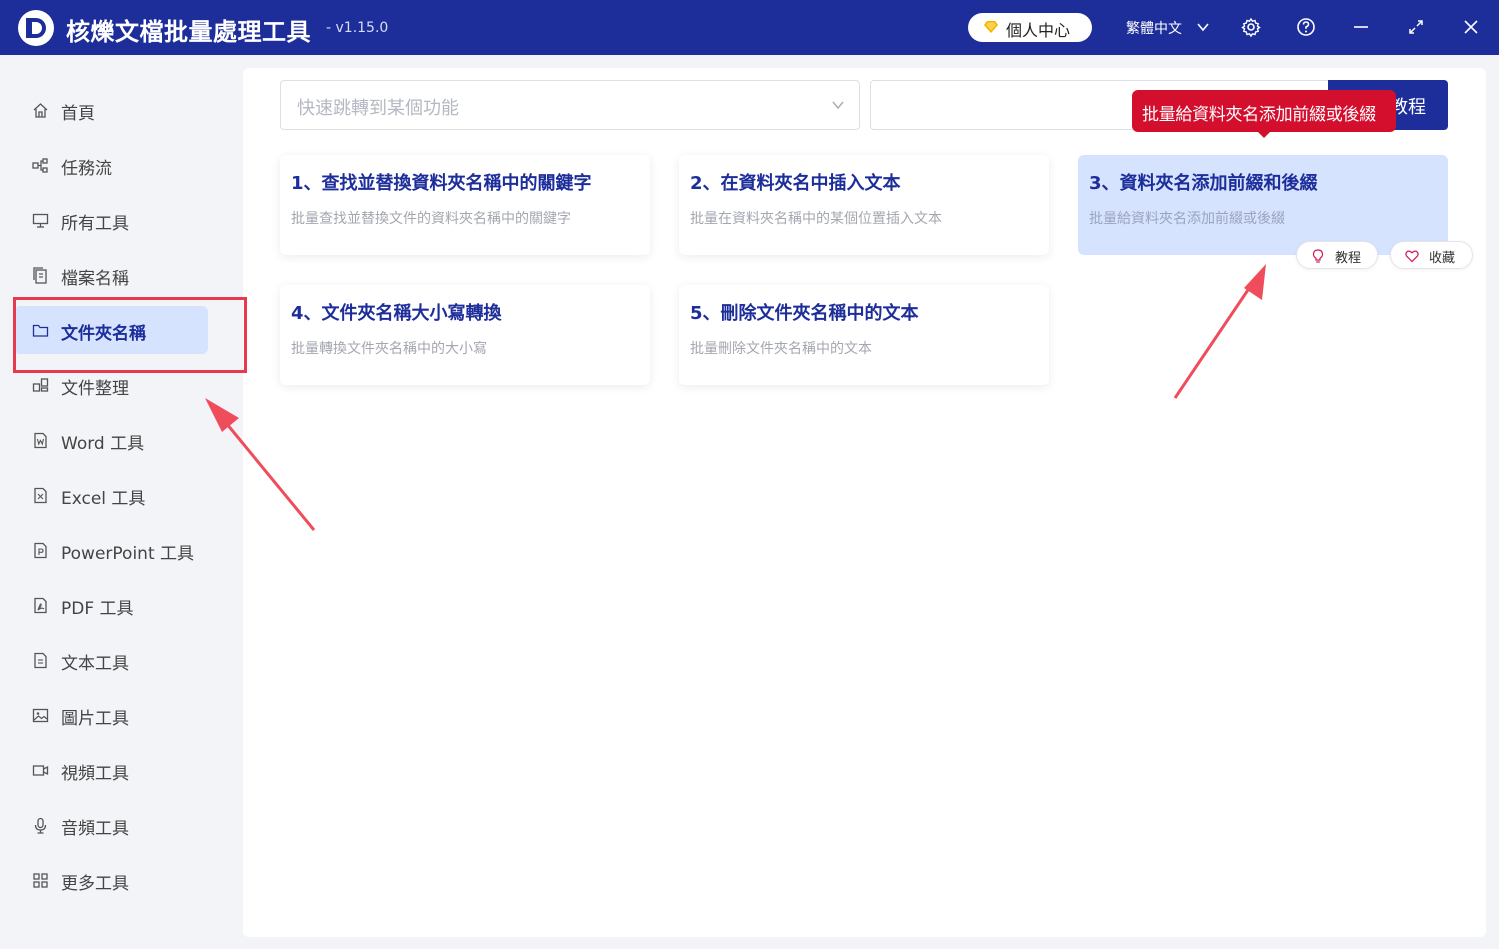 Image resolution: width=1499 pixels, height=949 pixels. I want to click on sidebar-item-label: PowerPoint 工具, so click(128, 554).